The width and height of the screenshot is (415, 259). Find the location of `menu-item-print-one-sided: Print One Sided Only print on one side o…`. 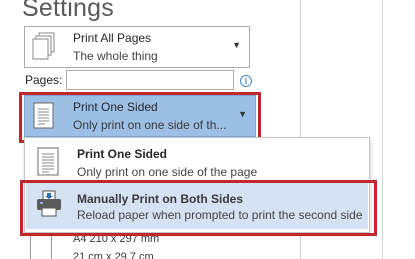

menu-item-print-one-sided: Print One Sided Only print on one side o… is located at coordinates (197, 162).